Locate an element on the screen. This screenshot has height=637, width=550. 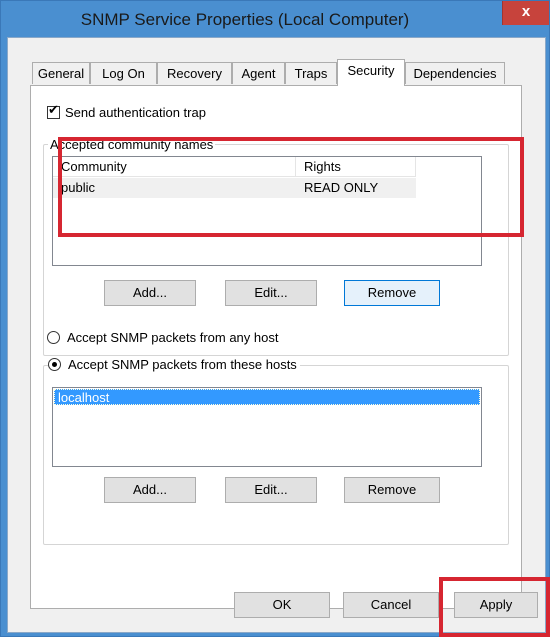
radio-these-hosts-row: Accept SNMP packets from these hosts is located at coordinates (174, 364).